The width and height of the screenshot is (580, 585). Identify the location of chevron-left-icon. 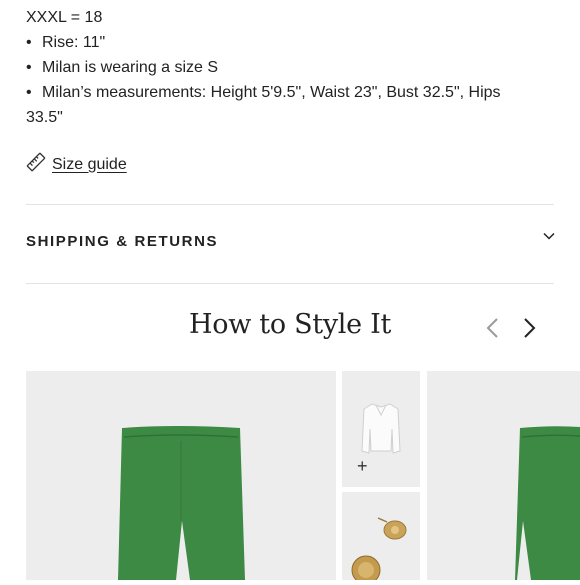
(493, 330).